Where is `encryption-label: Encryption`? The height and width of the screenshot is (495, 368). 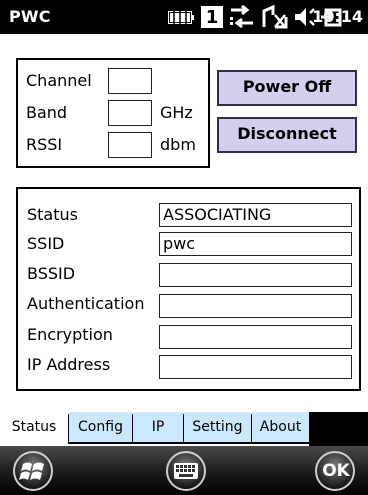 encryption-label: Encryption is located at coordinates (70, 334).